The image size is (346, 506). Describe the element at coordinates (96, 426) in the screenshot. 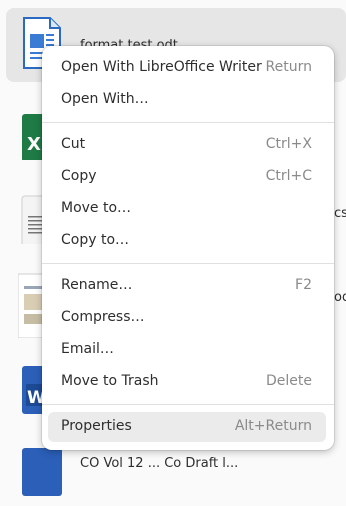

I see `menu-item-label: Properties` at that location.